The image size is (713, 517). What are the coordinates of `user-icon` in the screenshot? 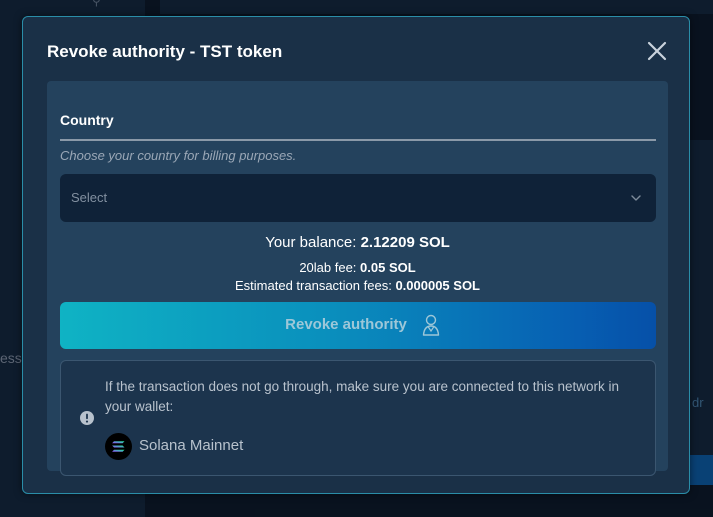 It's located at (431, 325).